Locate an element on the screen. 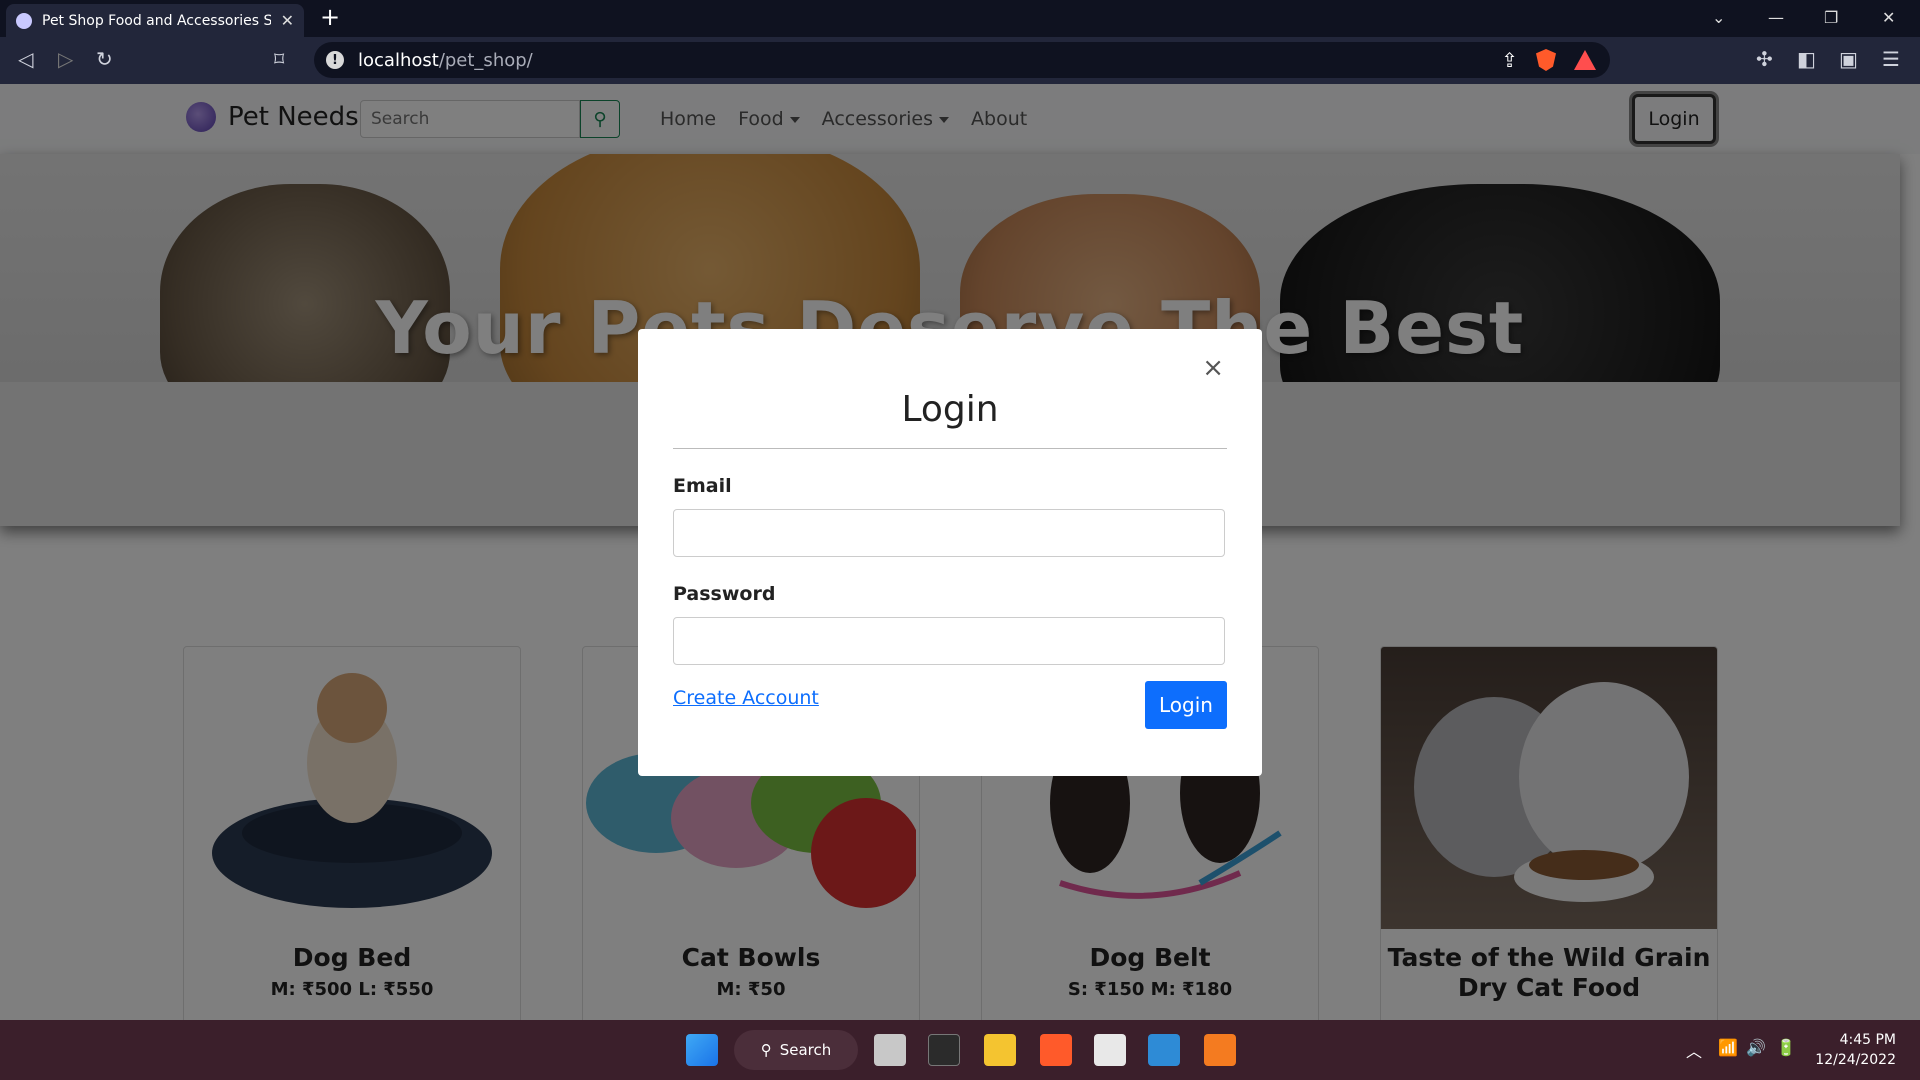 Image resolution: width=1920 pixels, height=1080 pixels. modal-footer: Create Account Login is located at coordinates (950, 709).